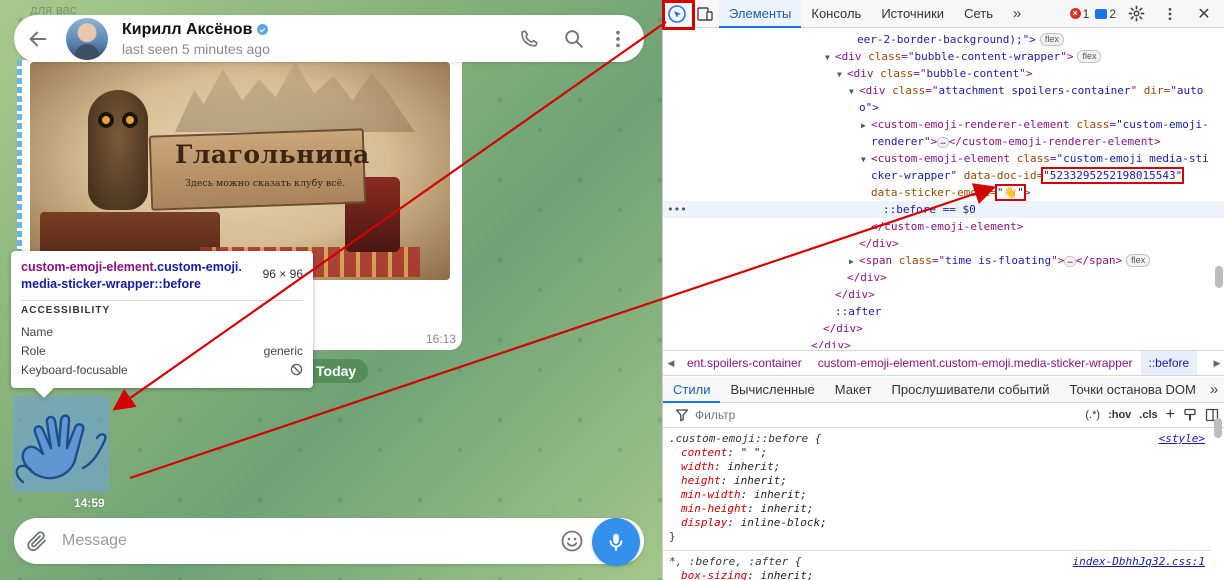  What do you see at coordinates (1139, 562) in the screenshot?
I see `rule-source-link: index-DbhhJq32.css:1` at bounding box center [1139, 562].